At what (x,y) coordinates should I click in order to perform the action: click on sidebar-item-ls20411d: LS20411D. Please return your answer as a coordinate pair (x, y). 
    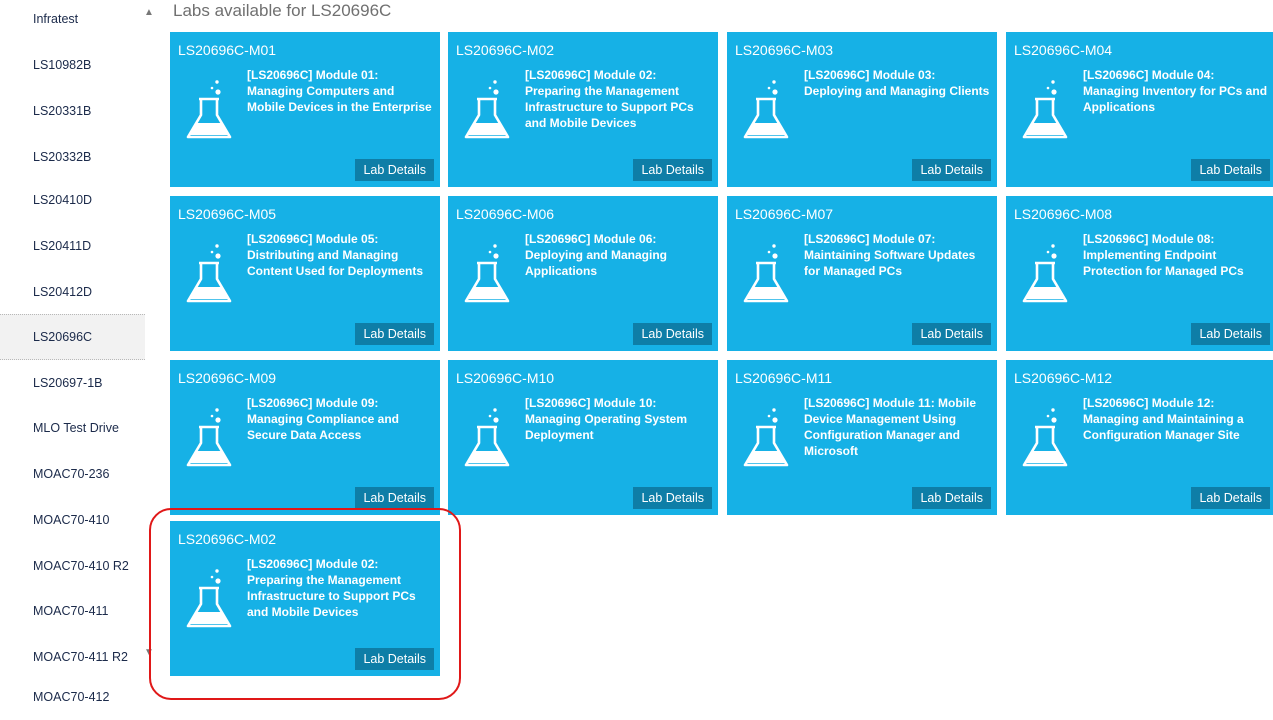
    Looking at the image, I should click on (72, 246).